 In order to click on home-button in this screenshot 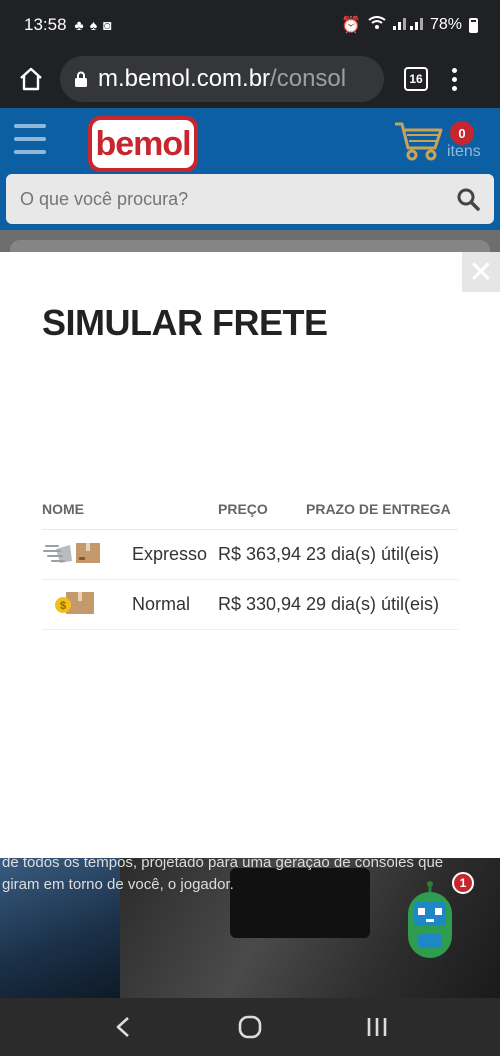, I will do `click(31, 79)`.